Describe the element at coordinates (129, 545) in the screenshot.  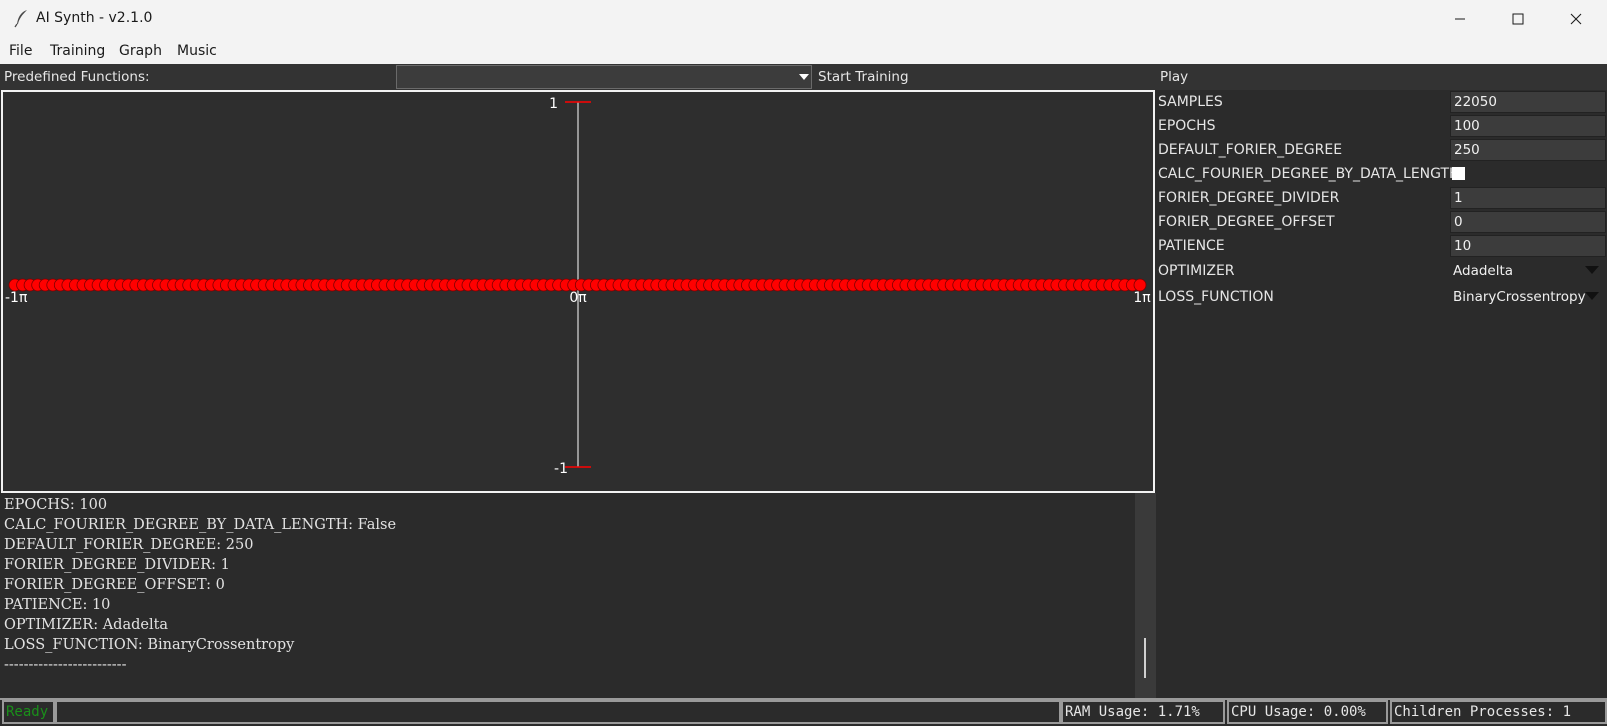
I see `console-line: DEFAULT_FORIER_DEGREE: 250` at that location.